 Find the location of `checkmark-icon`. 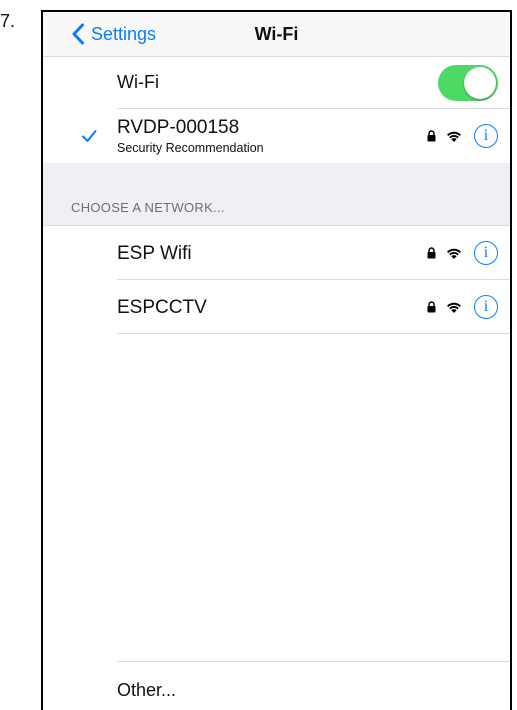

checkmark-icon is located at coordinates (89, 136).